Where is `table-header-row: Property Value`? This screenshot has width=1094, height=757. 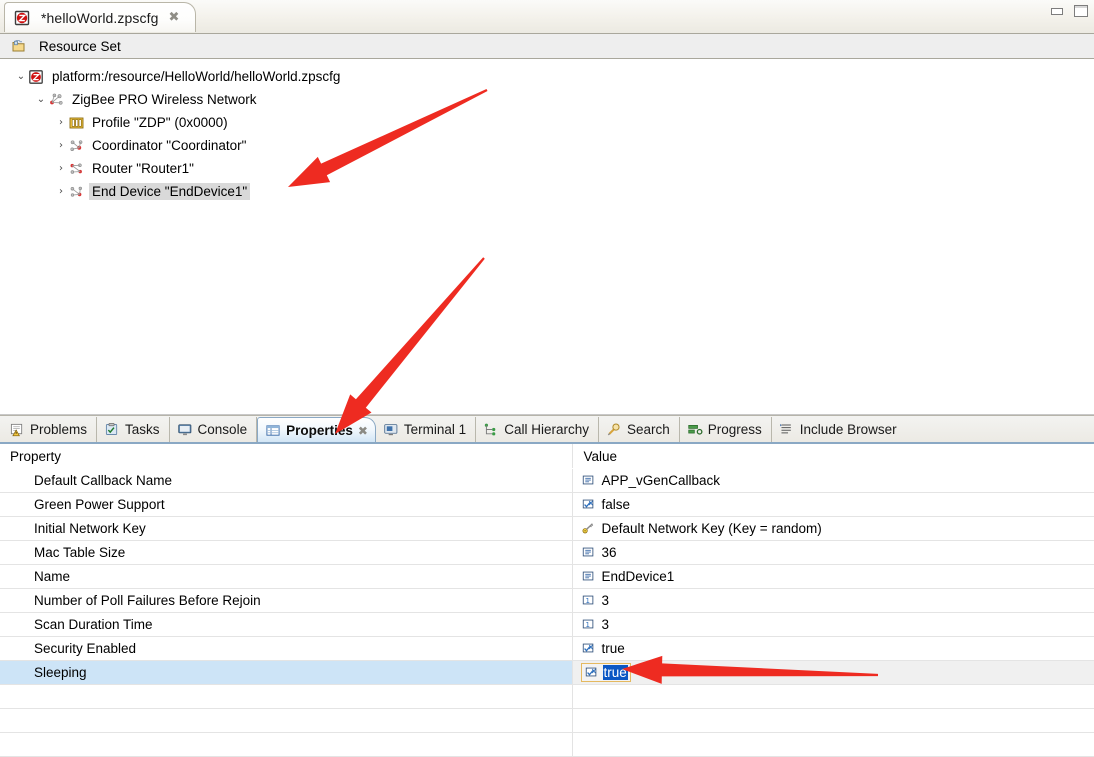 table-header-row: Property Value is located at coordinates (547, 456).